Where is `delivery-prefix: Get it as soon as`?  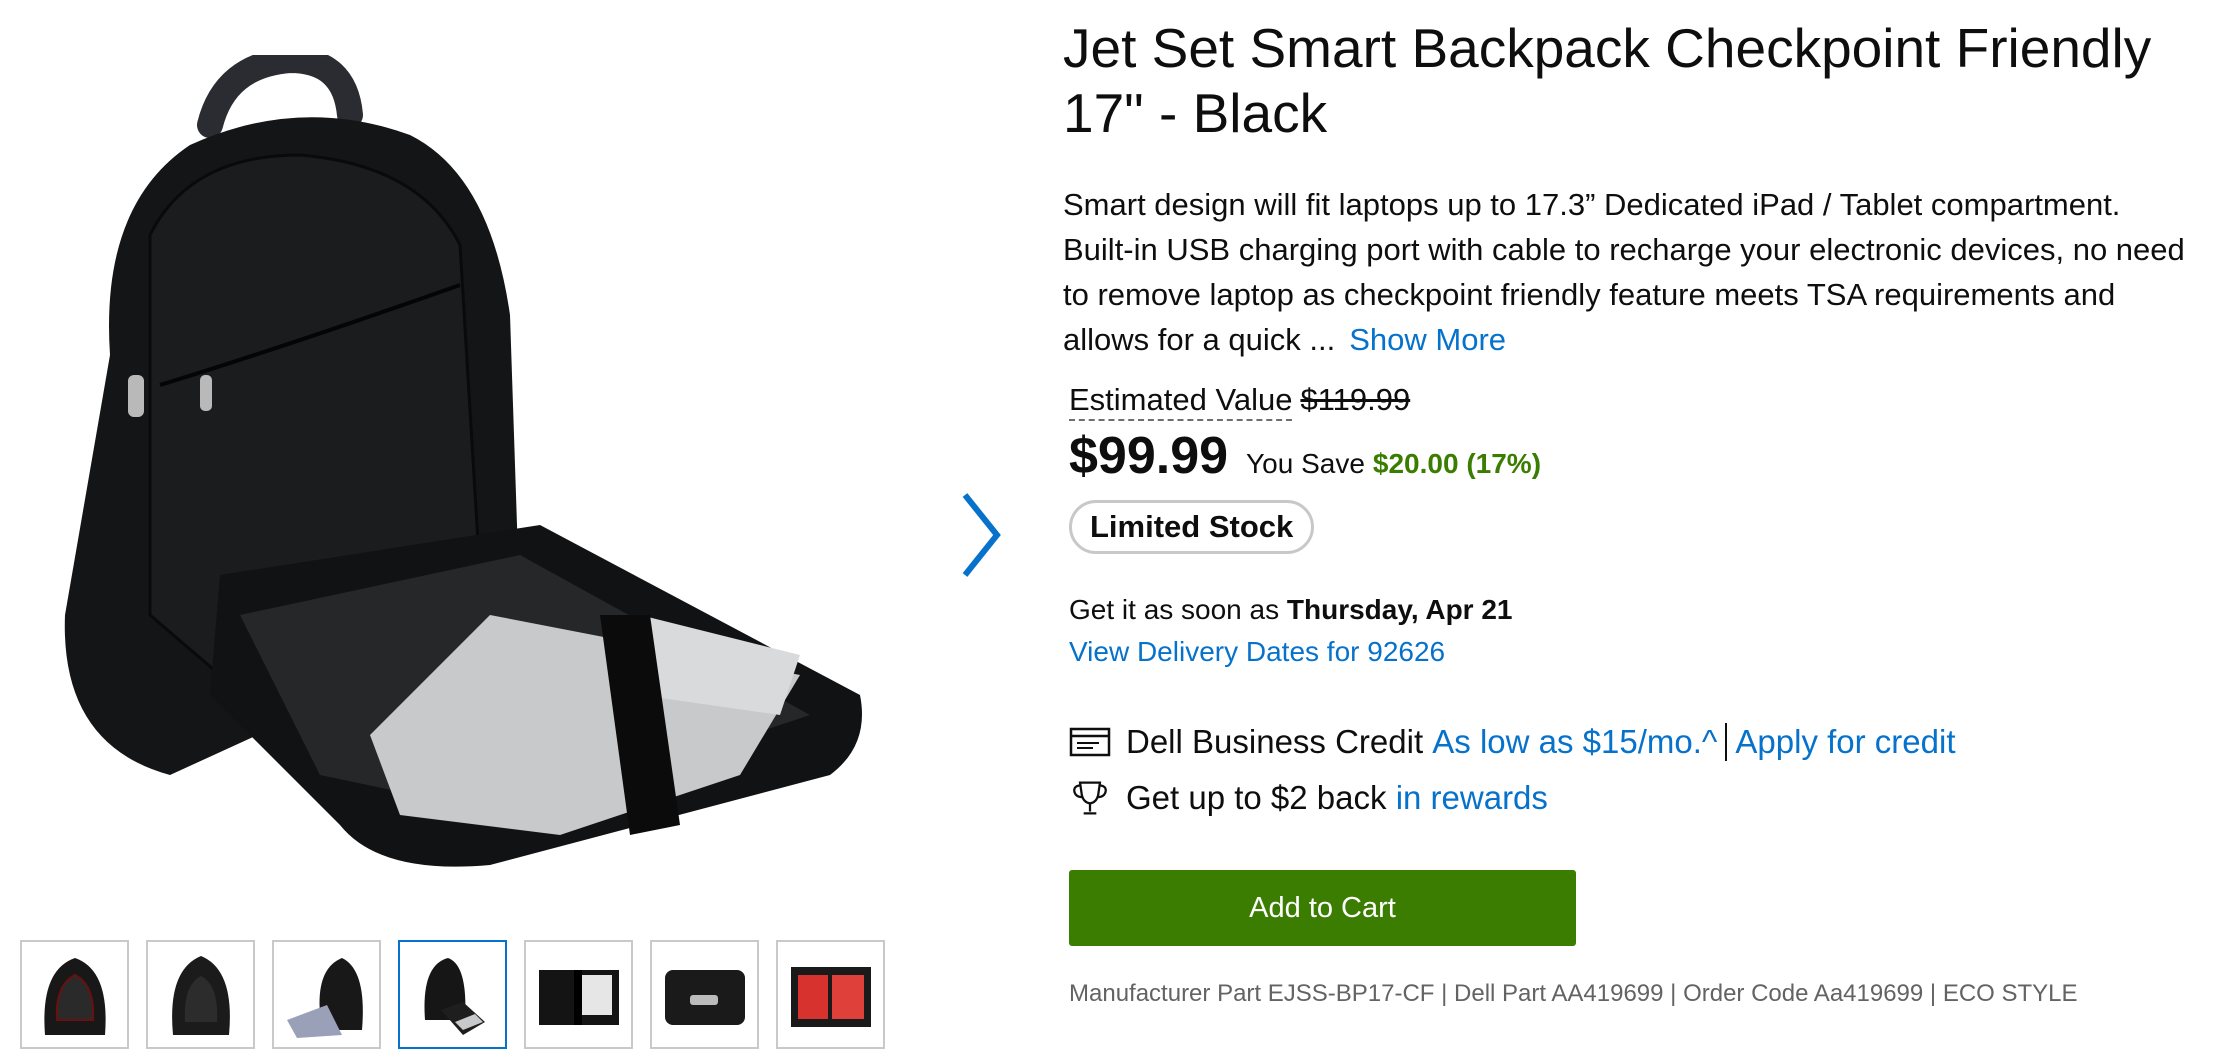 delivery-prefix: Get it as soon as is located at coordinates (1174, 609).